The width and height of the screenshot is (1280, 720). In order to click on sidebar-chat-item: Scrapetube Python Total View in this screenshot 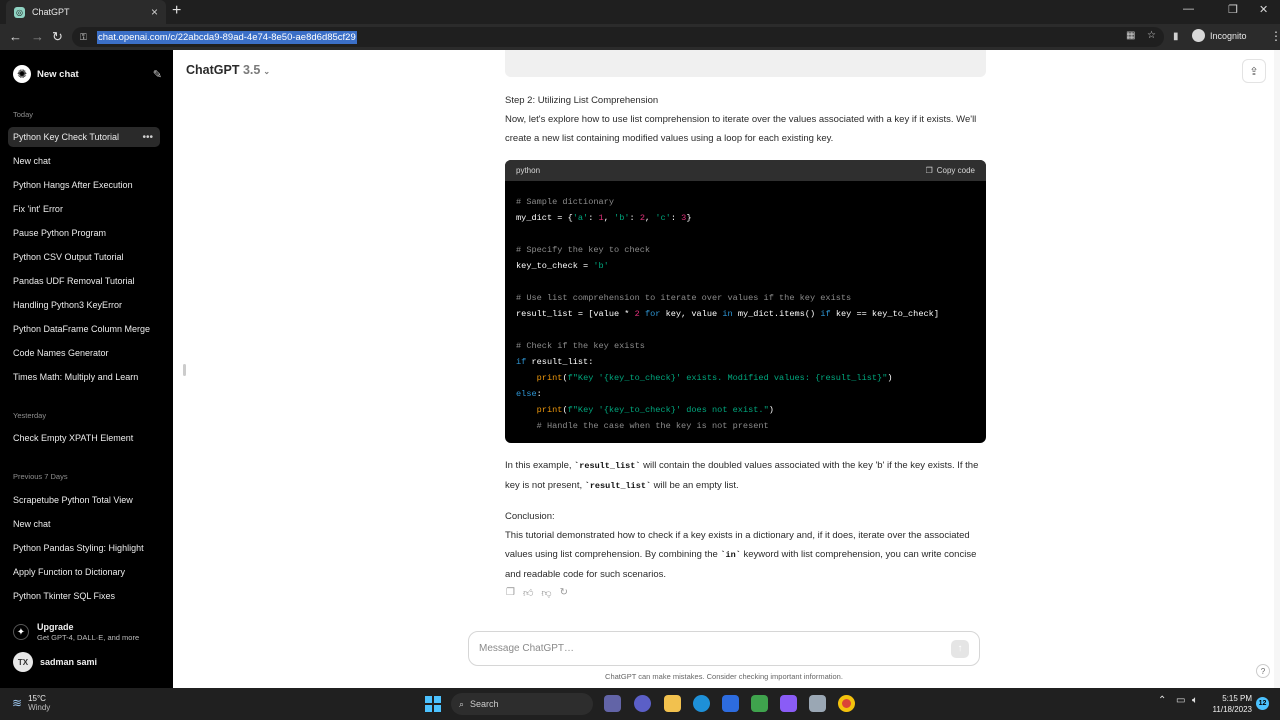, I will do `click(84, 500)`.